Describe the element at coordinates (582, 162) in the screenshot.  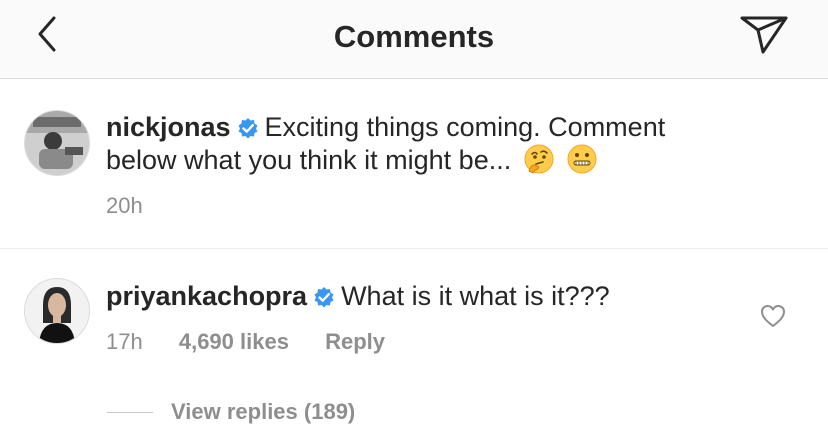
I see `zipper-mouth-face-icon` at that location.